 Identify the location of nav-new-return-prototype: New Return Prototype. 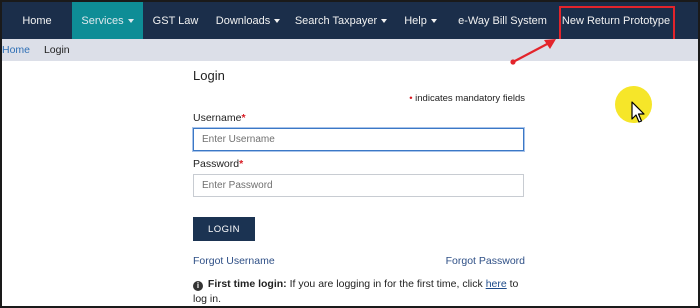
(616, 20).